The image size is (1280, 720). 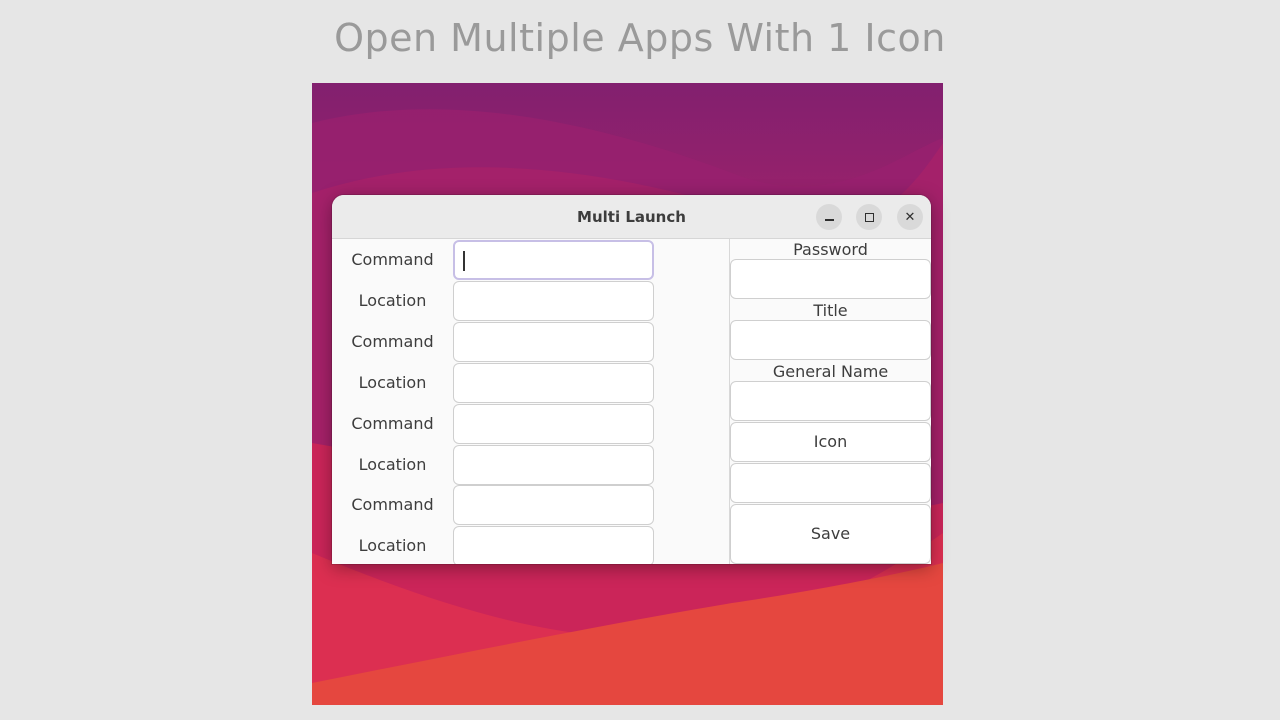 What do you see at coordinates (830, 371) in the screenshot?
I see `general-name-label: General Name` at bounding box center [830, 371].